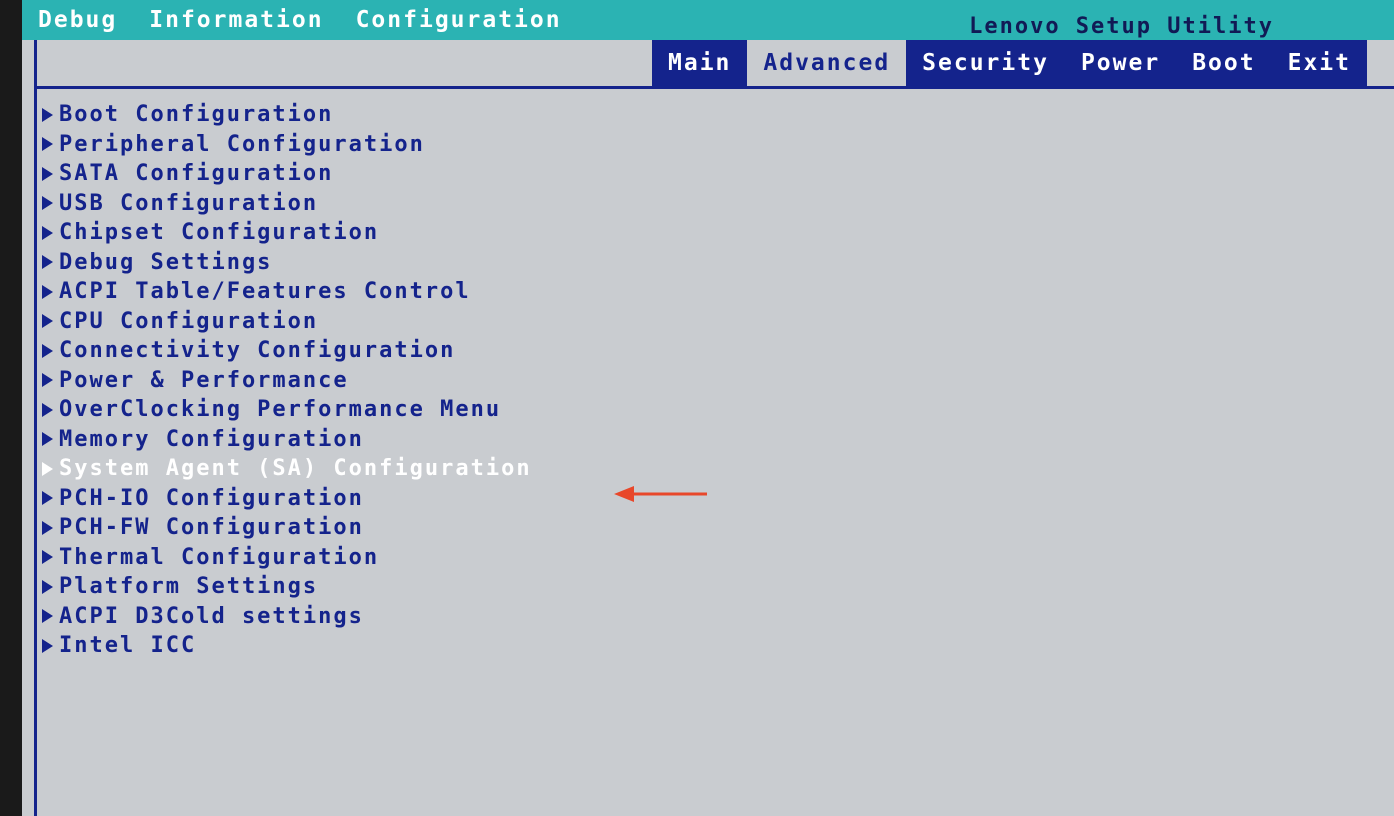  I want to click on tab-information: Information, so click(236, 20).